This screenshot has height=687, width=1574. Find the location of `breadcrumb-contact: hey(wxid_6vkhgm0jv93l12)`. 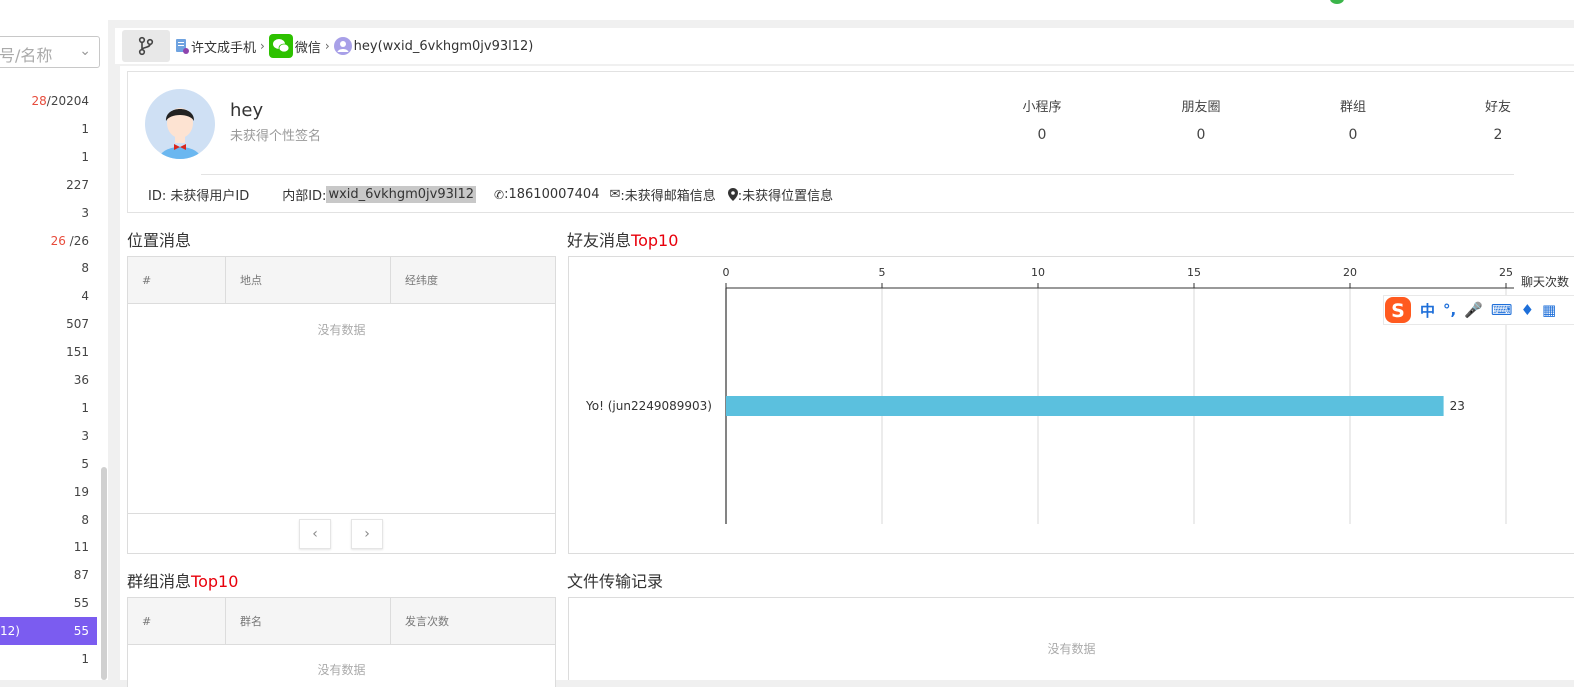

breadcrumb-contact: hey(wxid_6vkhgm0jv93l12) is located at coordinates (444, 46).